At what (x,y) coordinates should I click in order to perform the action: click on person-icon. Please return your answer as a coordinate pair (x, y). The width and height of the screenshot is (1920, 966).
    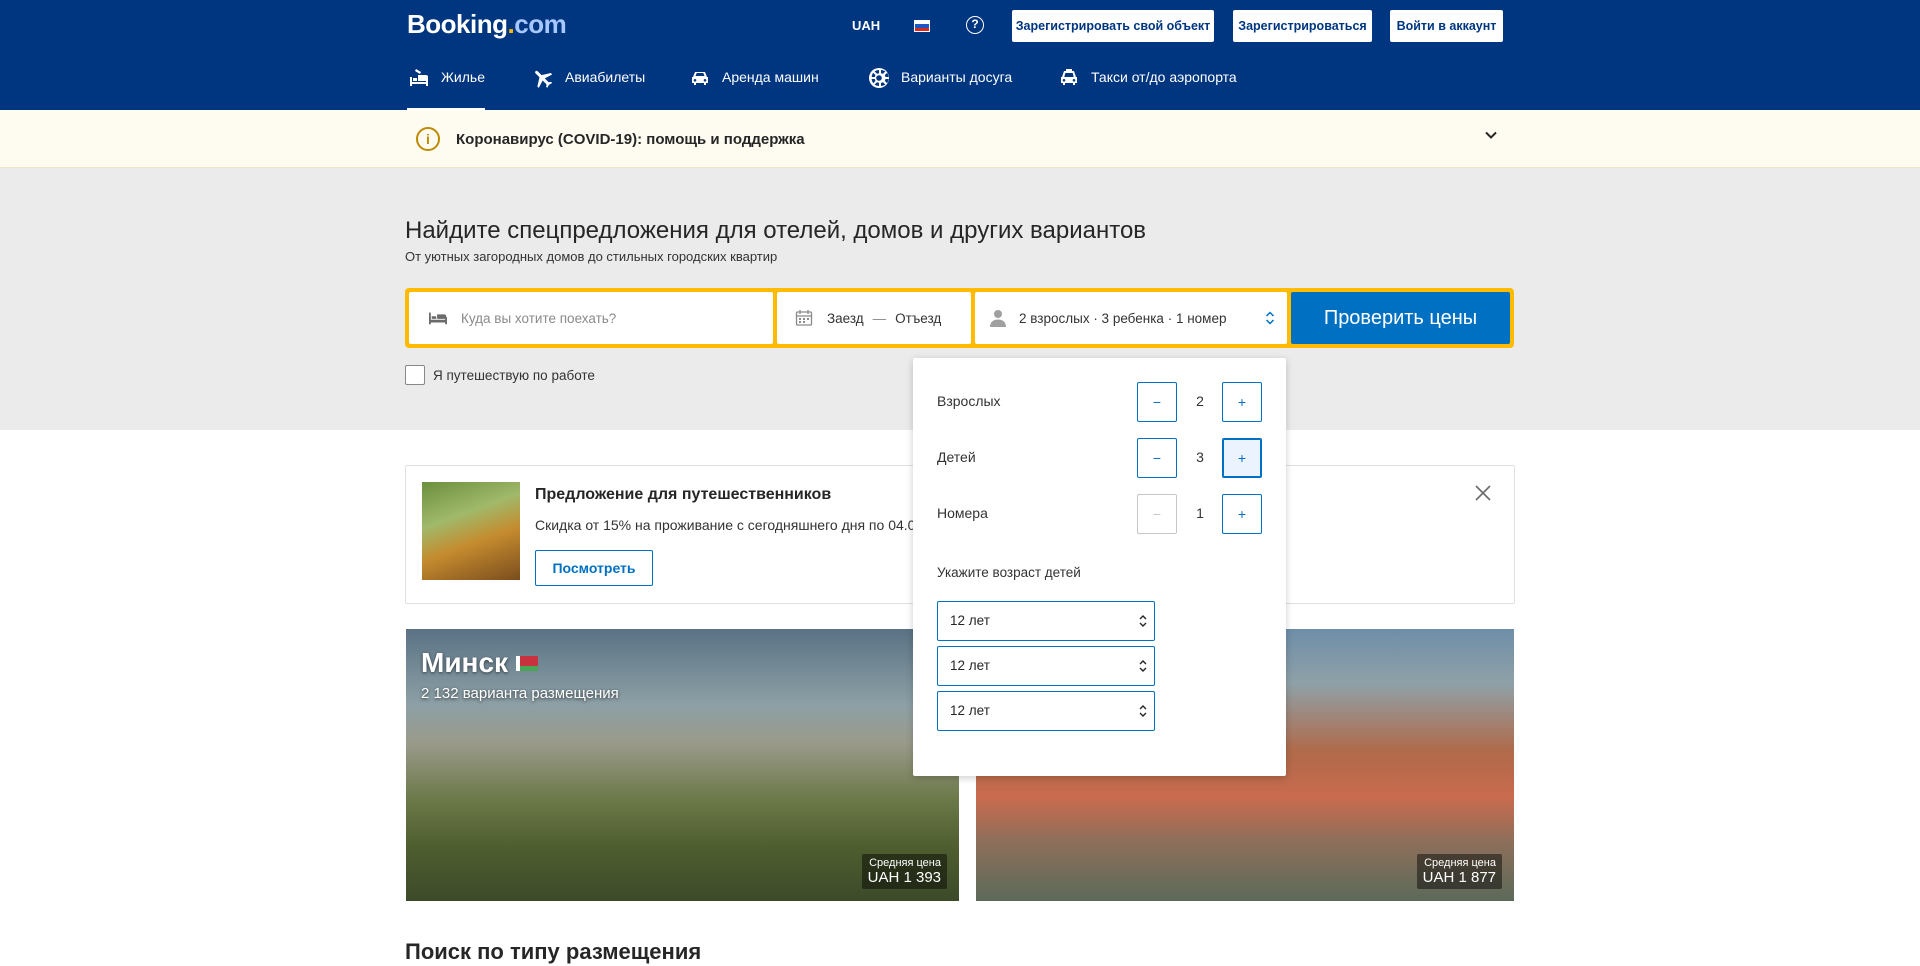
    Looking at the image, I should click on (998, 318).